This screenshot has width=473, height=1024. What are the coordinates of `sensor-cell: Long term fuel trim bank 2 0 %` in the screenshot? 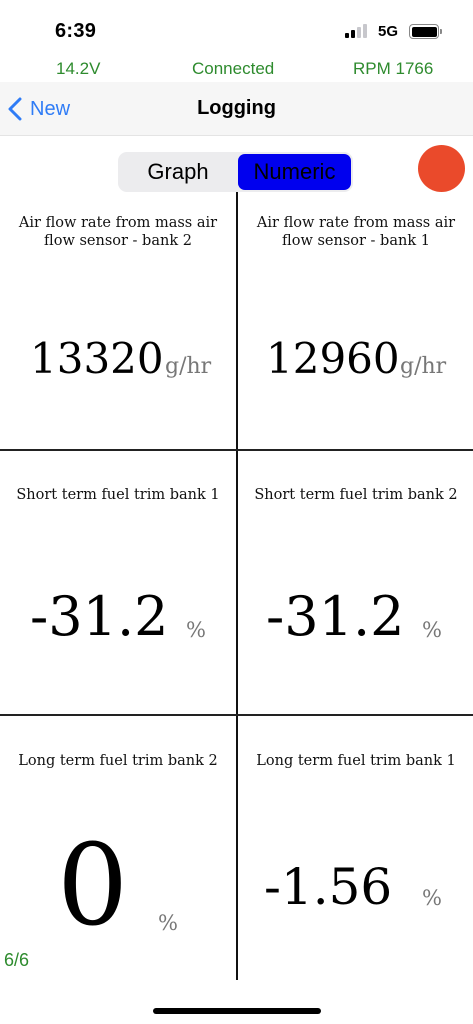 It's located at (118, 848).